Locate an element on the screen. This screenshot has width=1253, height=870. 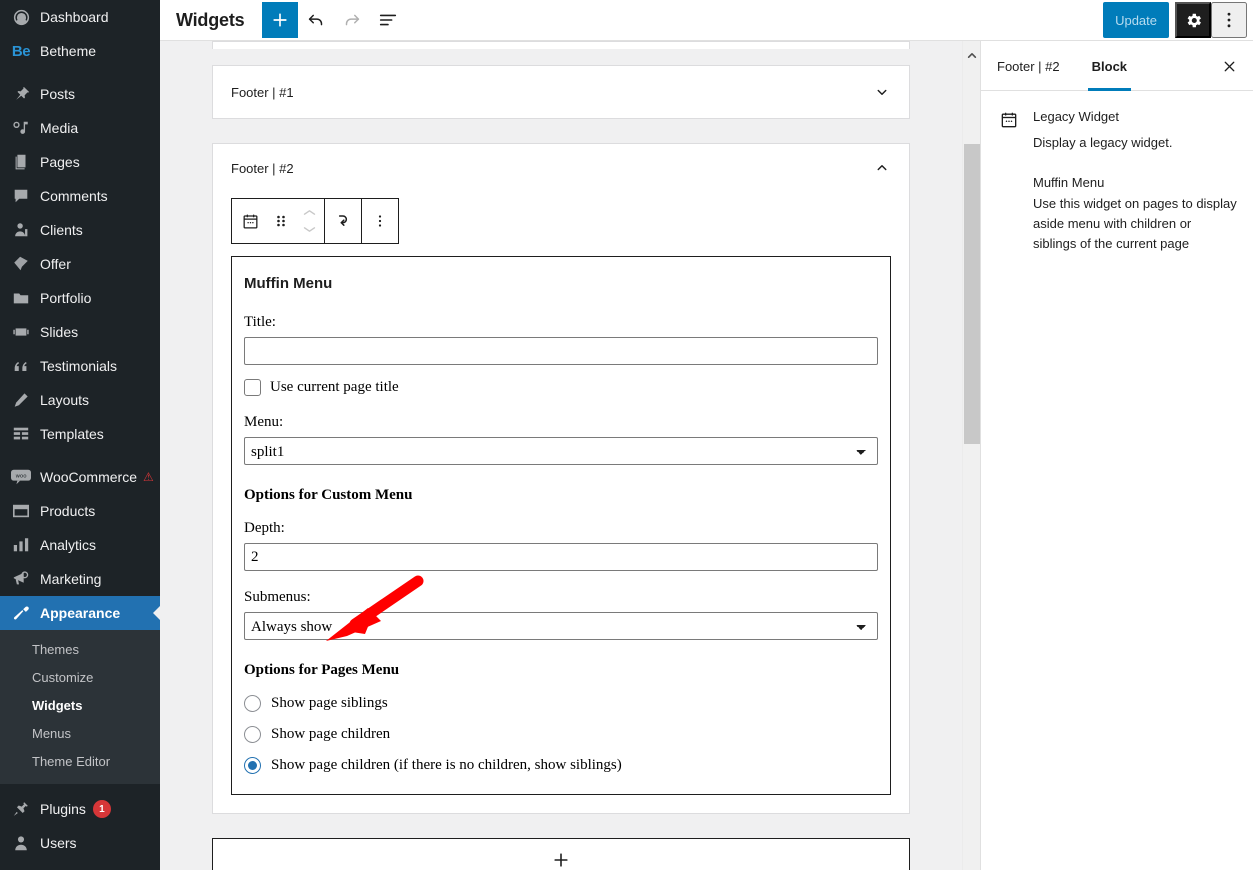
sidebar-item-betheme: Be Betheme is located at coordinates (80, 51).